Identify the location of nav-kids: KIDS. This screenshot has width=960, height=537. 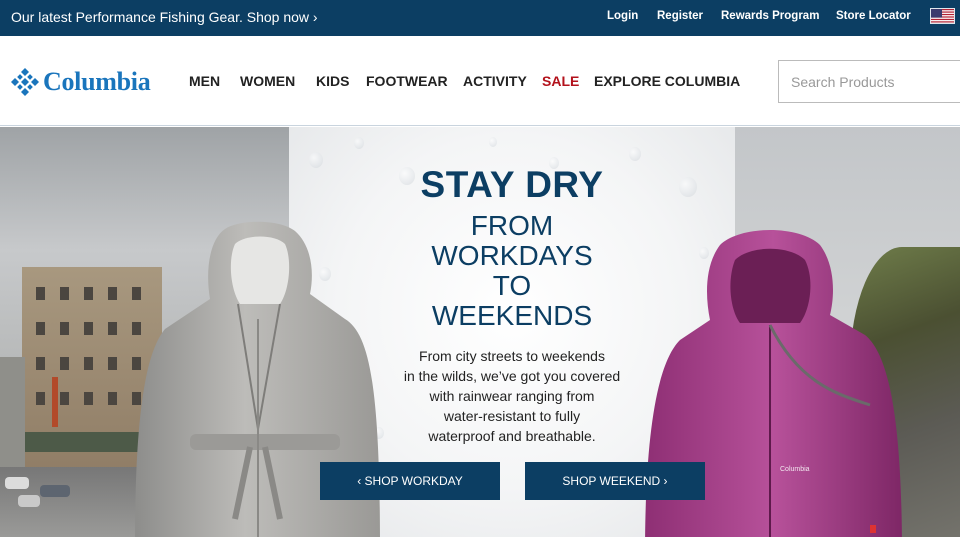
(332, 81).